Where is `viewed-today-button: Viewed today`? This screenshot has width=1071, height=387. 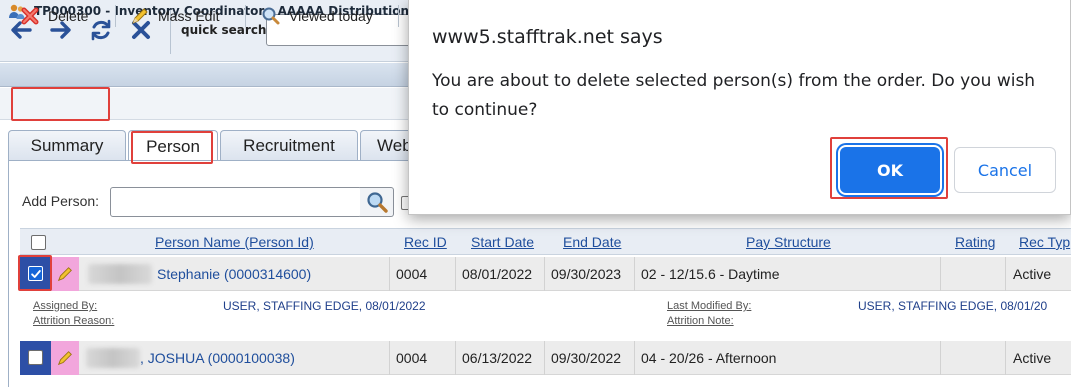 viewed-today-button: Viewed today is located at coordinates (317, 16).